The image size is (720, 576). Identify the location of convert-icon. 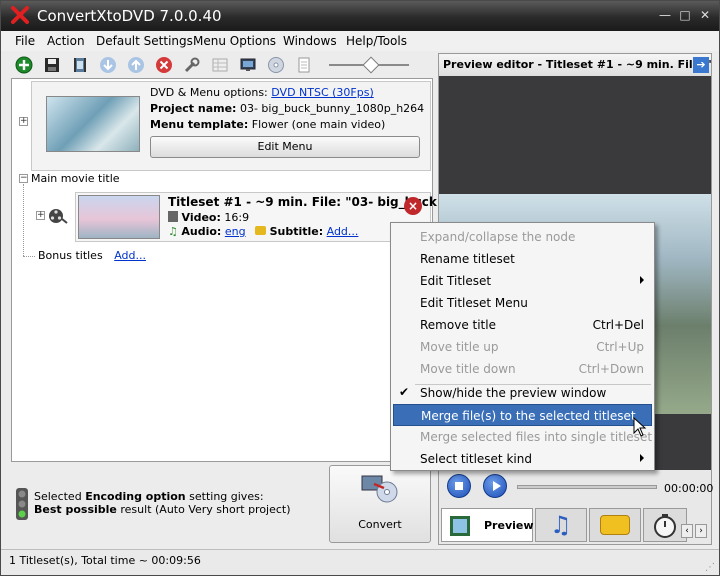
(379, 489).